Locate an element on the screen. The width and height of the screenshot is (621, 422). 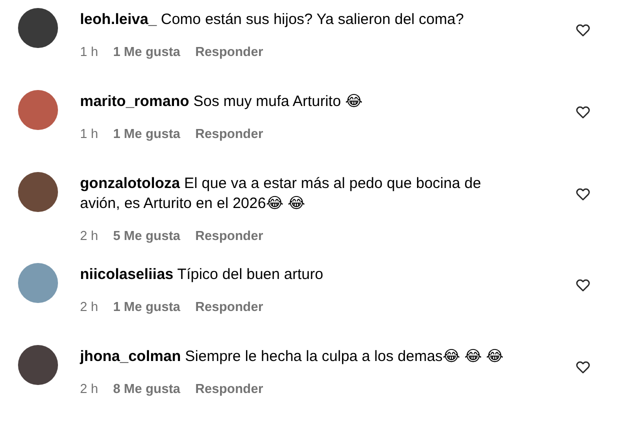
comment-text: jhona_colman Siempre le hecha la culpa a los demas😂 😂 😂 is located at coordinates (292, 357).